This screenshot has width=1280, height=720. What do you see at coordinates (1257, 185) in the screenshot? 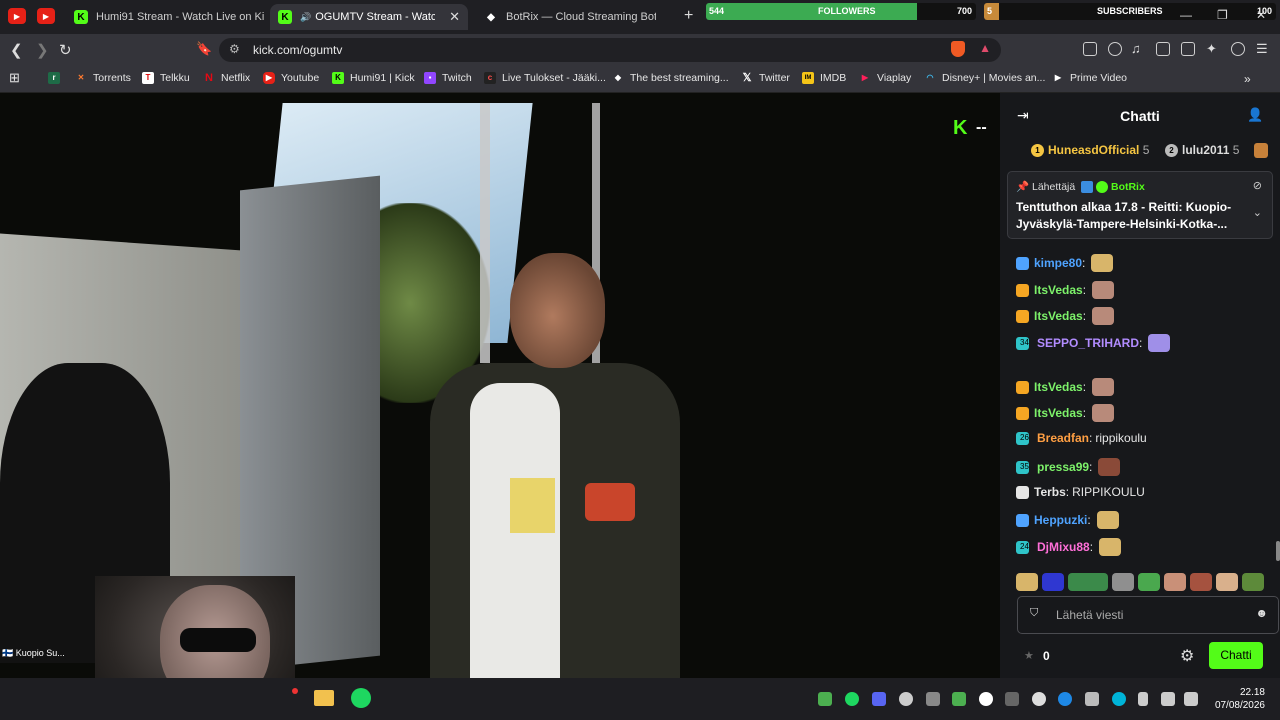
I see `hide-pin-icon: ⊘` at bounding box center [1257, 185].